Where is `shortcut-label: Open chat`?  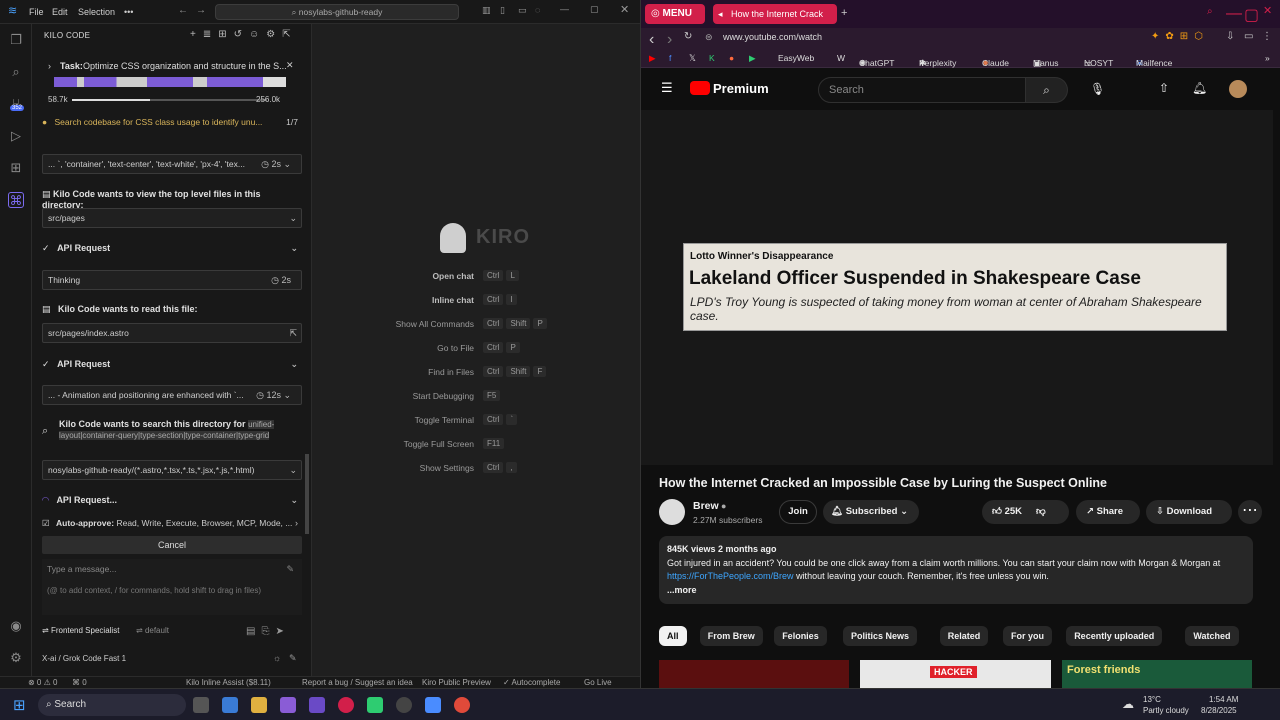
shortcut-label: Open chat is located at coordinates (453, 276).